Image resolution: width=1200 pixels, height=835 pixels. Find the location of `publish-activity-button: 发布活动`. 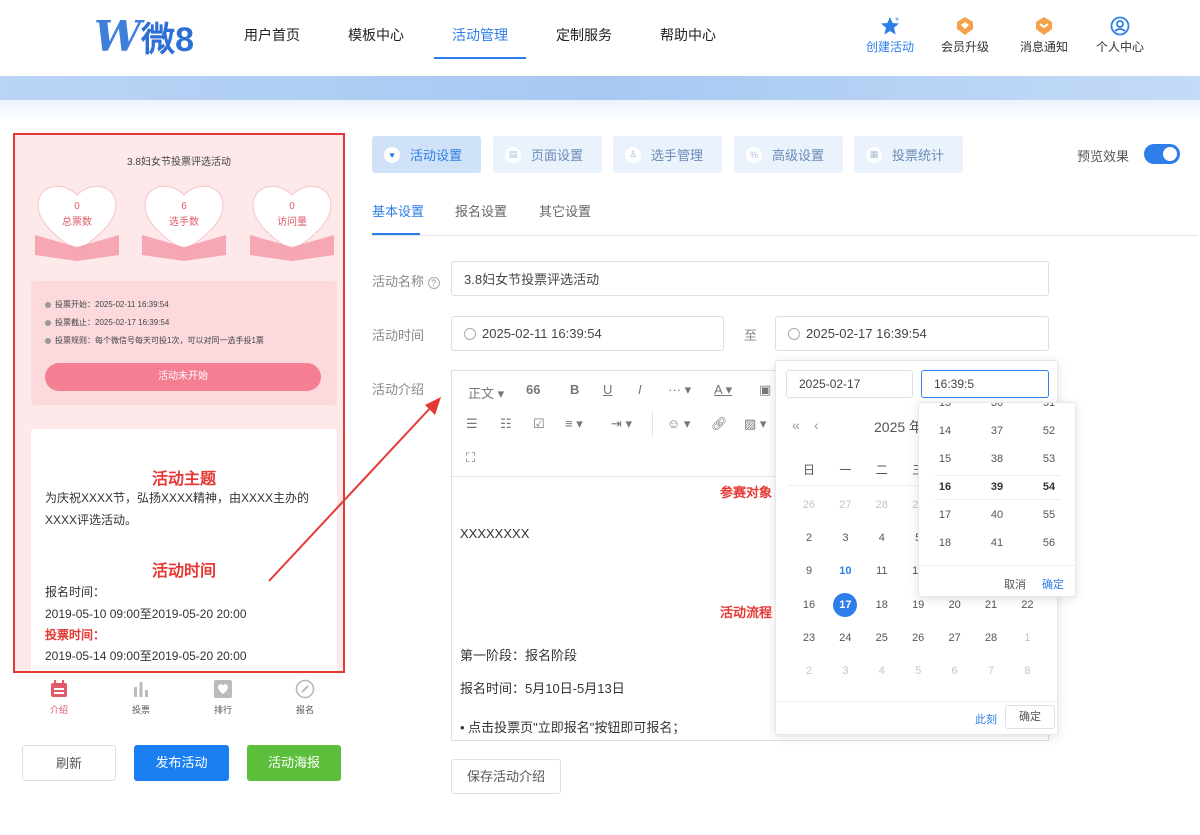

publish-activity-button: 发布活动 is located at coordinates (181, 763).